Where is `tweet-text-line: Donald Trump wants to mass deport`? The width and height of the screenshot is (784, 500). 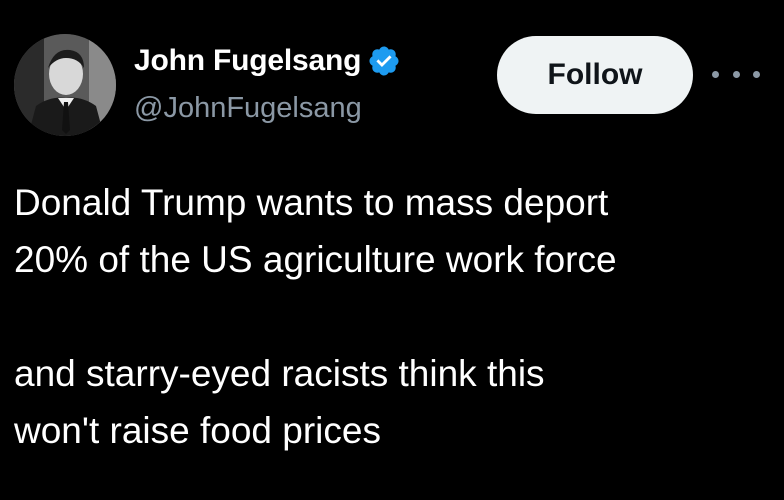
tweet-text-line: Donald Trump wants to mass deport is located at coordinates (311, 202).